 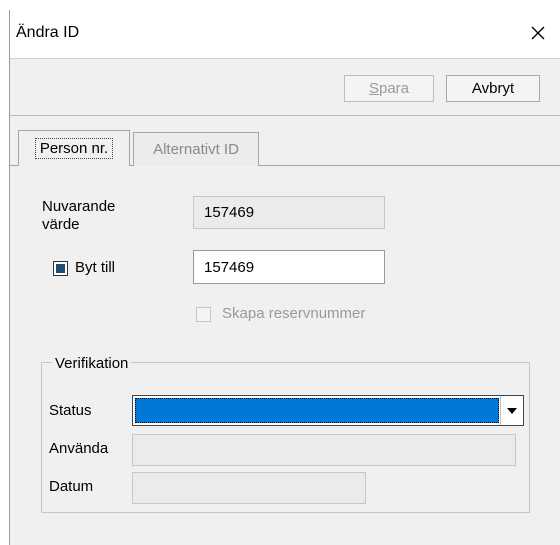 I want to click on change-to-label: Byt till, so click(x=95, y=267).